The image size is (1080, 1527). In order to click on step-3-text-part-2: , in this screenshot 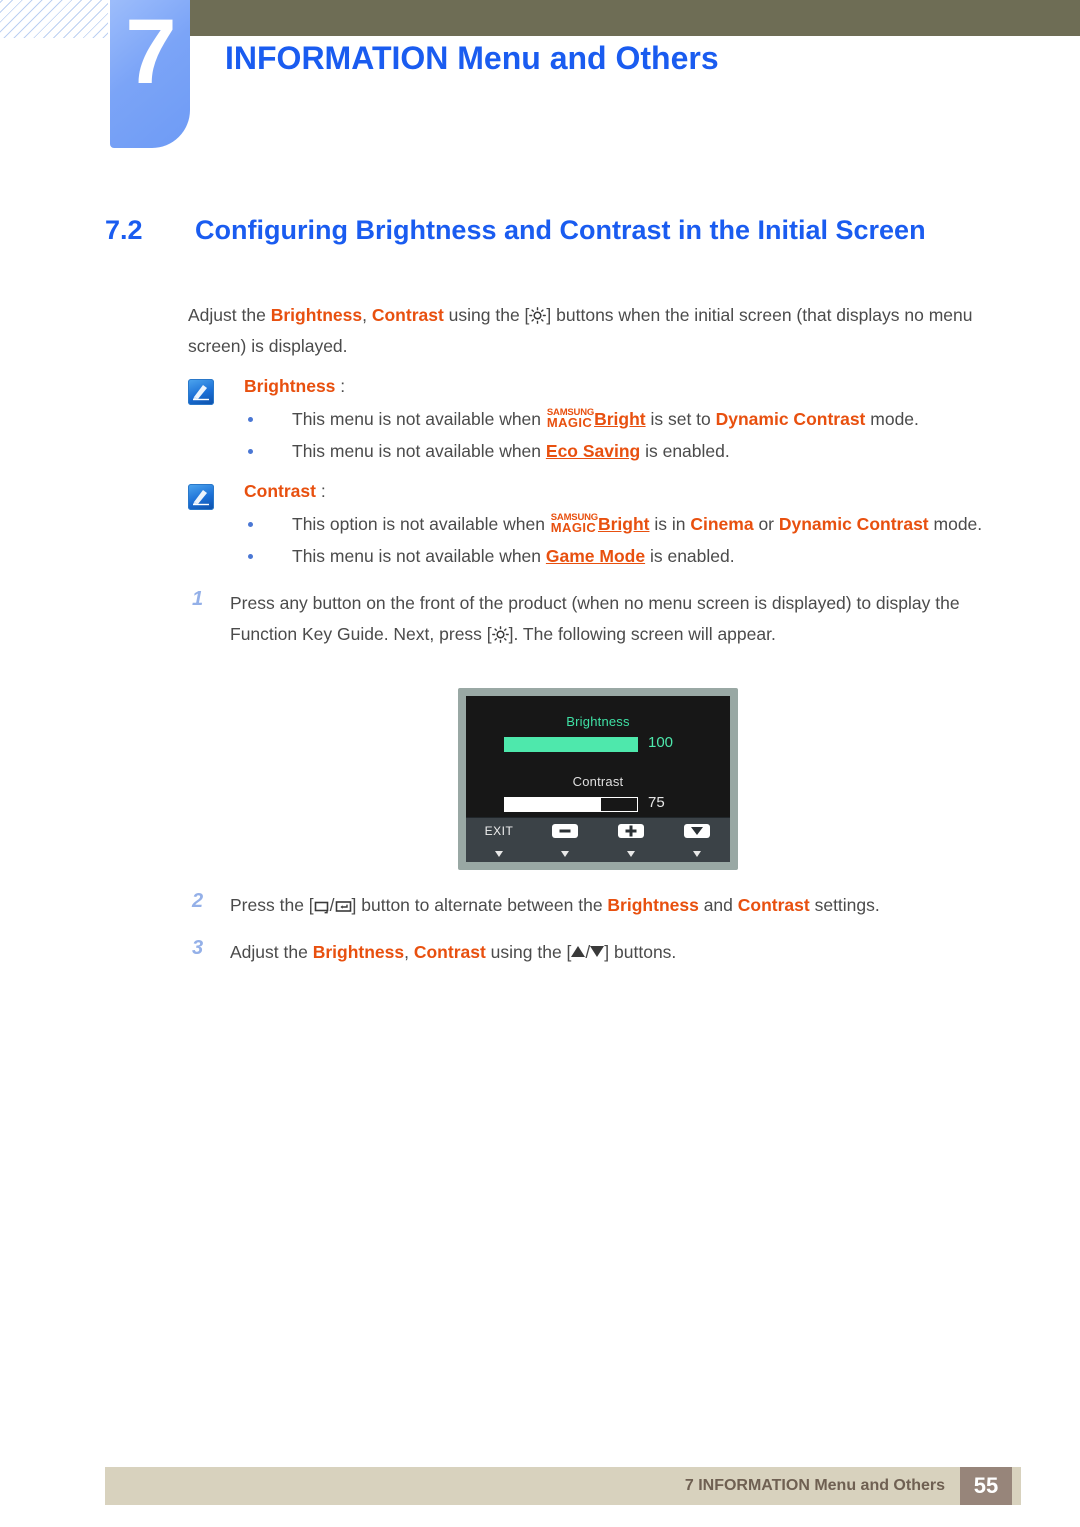, I will do `click(409, 952)`.